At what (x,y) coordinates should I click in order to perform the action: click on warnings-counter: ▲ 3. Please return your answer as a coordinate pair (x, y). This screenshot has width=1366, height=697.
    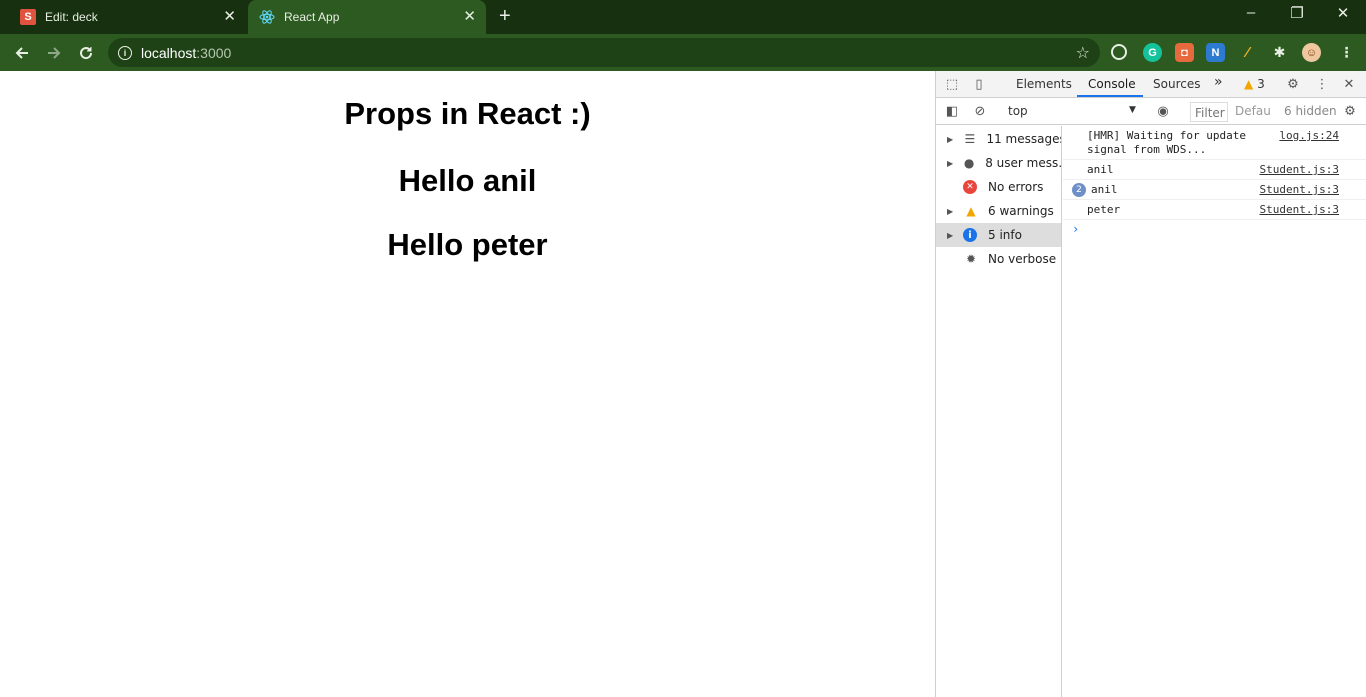
    Looking at the image, I should click on (1254, 84).